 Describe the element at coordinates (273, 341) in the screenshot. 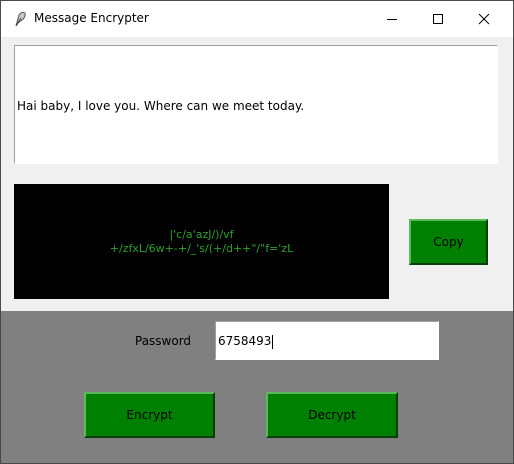

I see `text-caret` at that location.